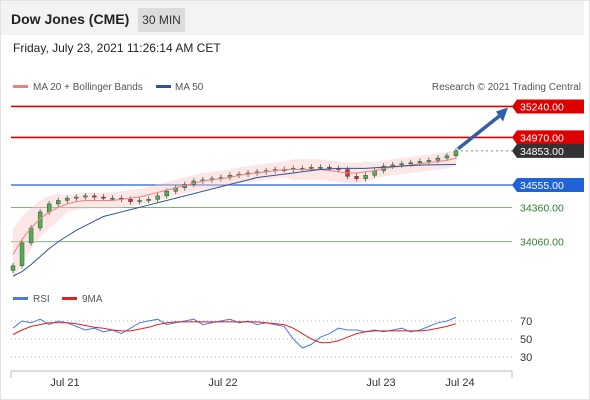 The image size is (590, 400). I want to click on level-label-35240.00: 35240.00, so click(542, 107).